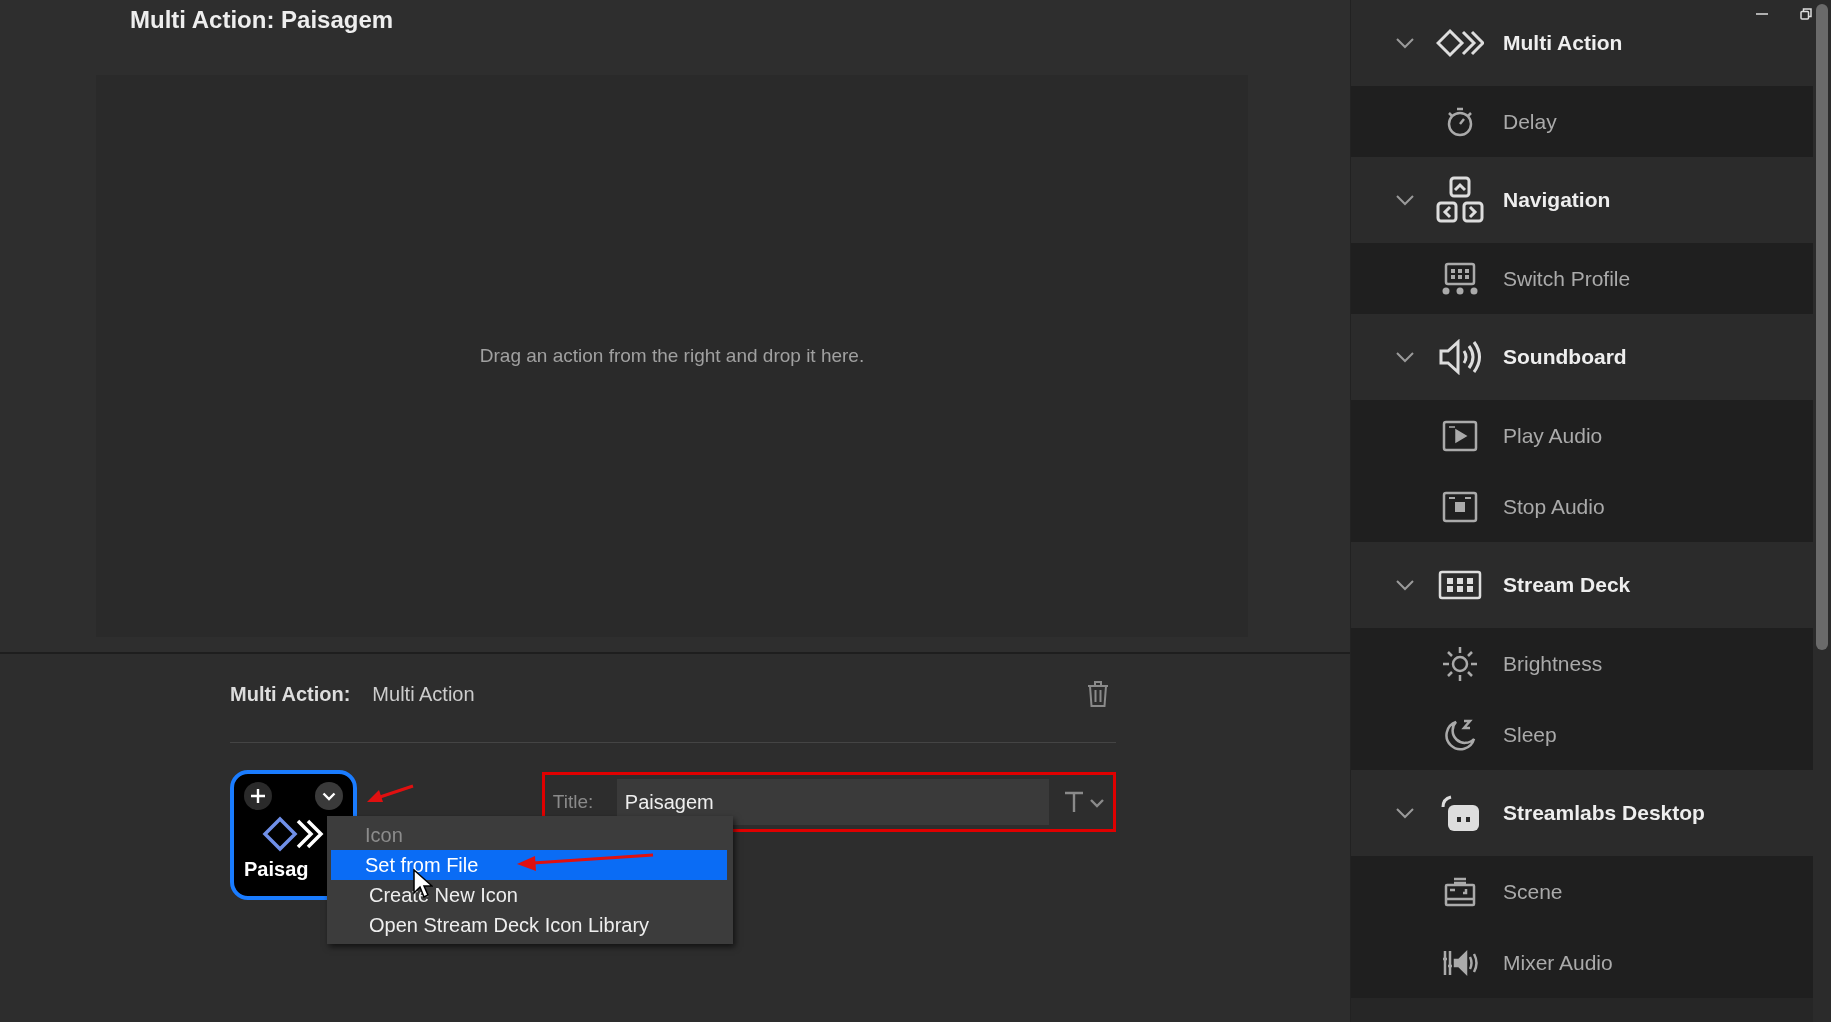 This screenshot has height=1022, width=1831. I want to click on arrow-keys-icon, so click(1460, 200).